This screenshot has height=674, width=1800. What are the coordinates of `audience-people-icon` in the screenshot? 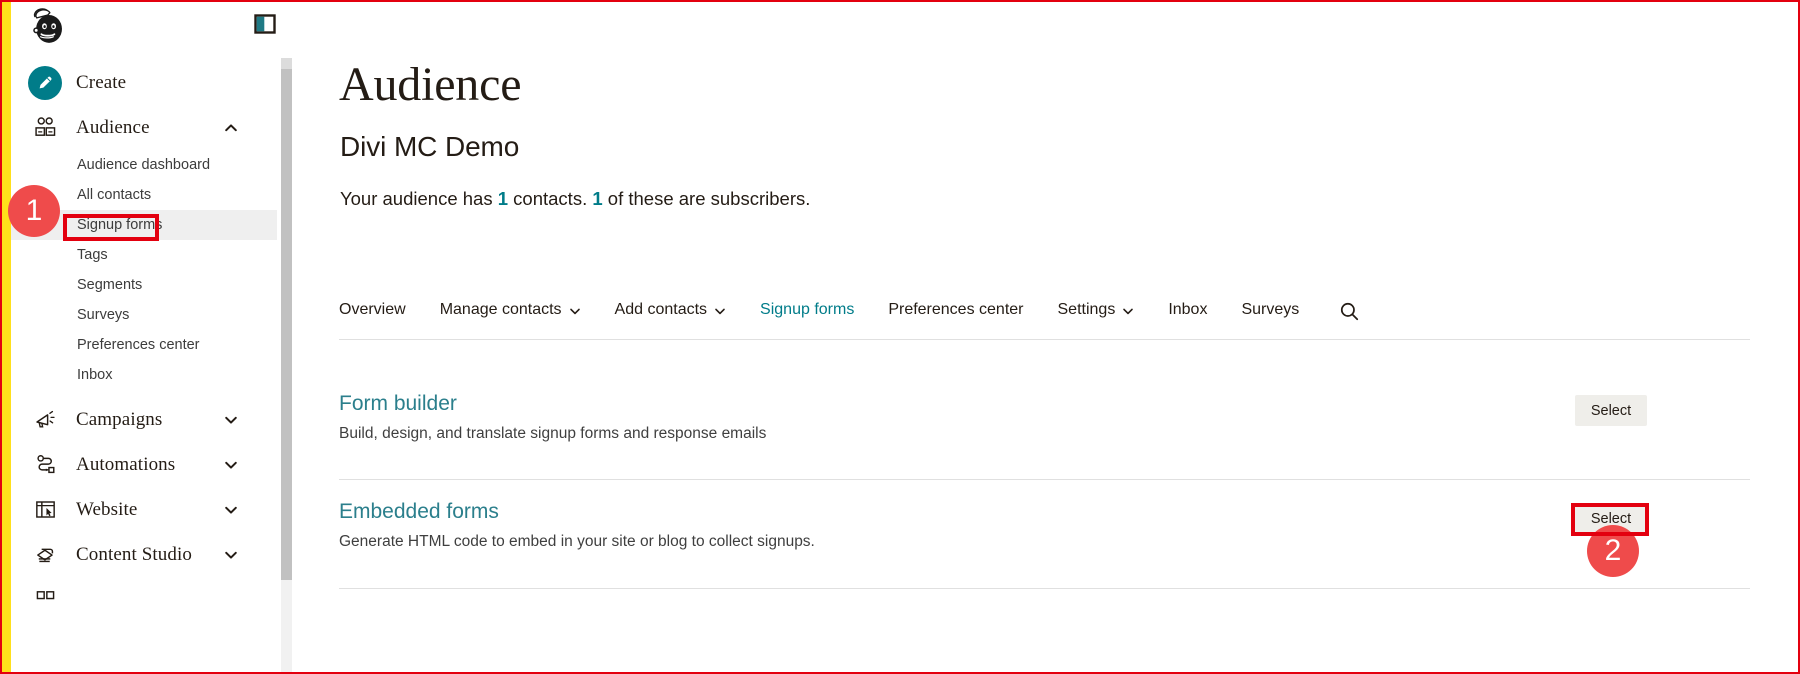 It's located at (45, 128).